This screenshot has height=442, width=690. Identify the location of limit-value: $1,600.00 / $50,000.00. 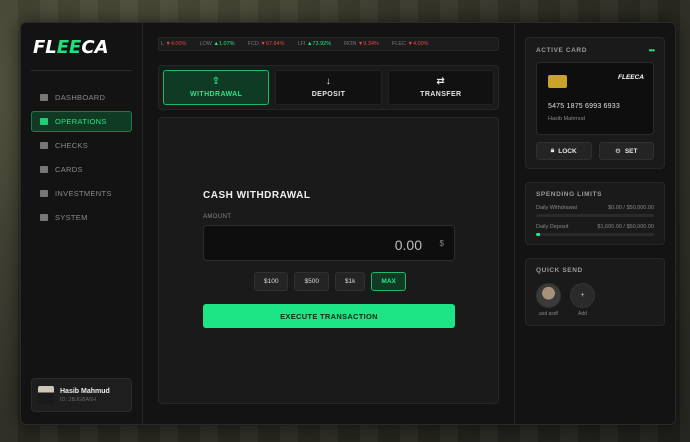
(625, 227).